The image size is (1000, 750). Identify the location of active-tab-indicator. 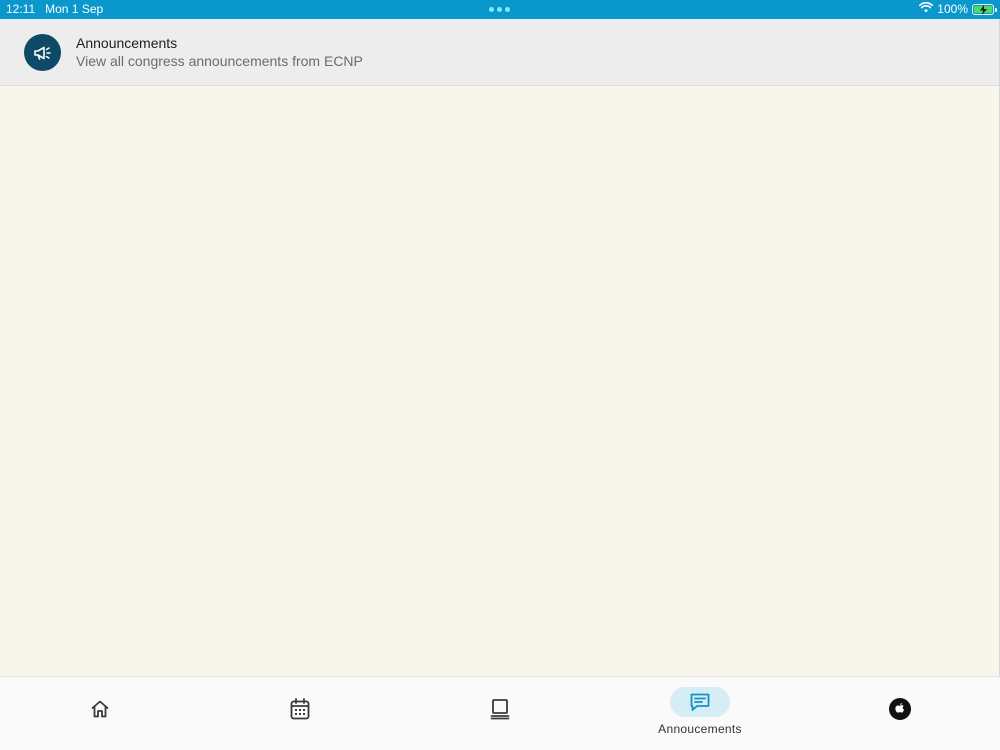
(700, 702).